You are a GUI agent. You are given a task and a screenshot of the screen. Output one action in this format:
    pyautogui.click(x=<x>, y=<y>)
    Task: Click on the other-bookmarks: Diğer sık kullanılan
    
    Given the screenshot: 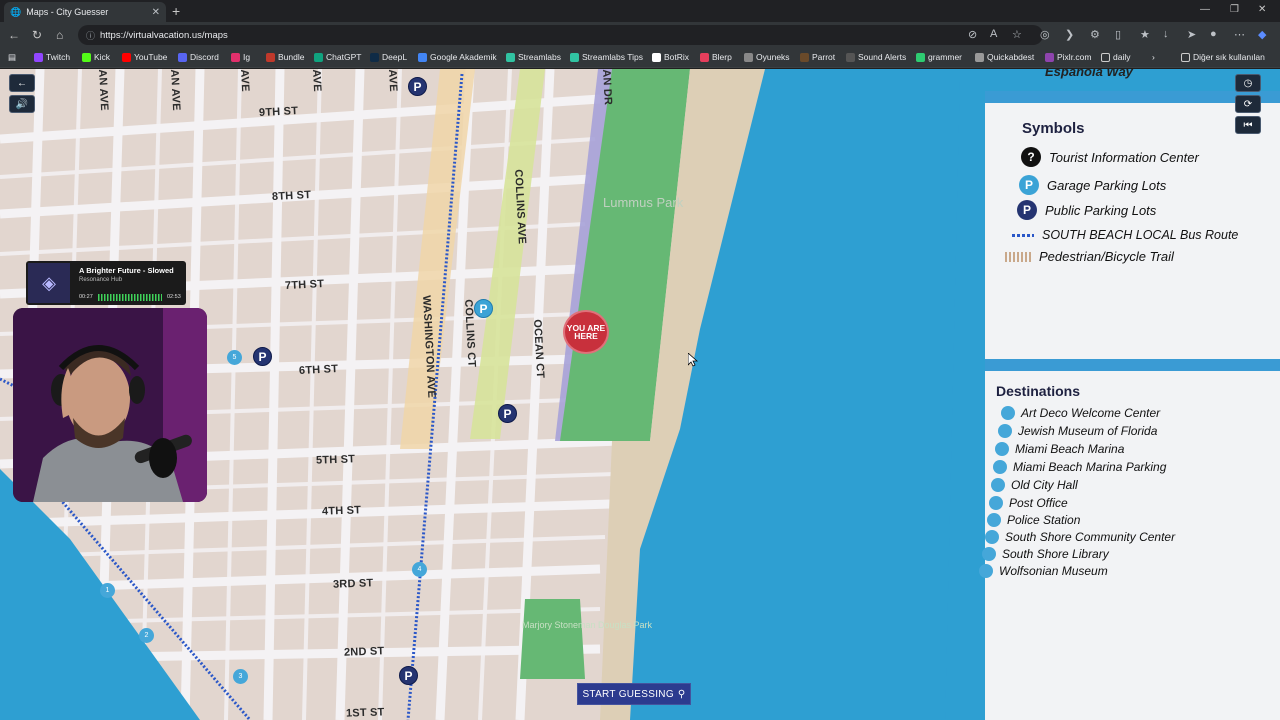 What is the action you would take?
    pyautogui.click(x=1223, y=57)
    